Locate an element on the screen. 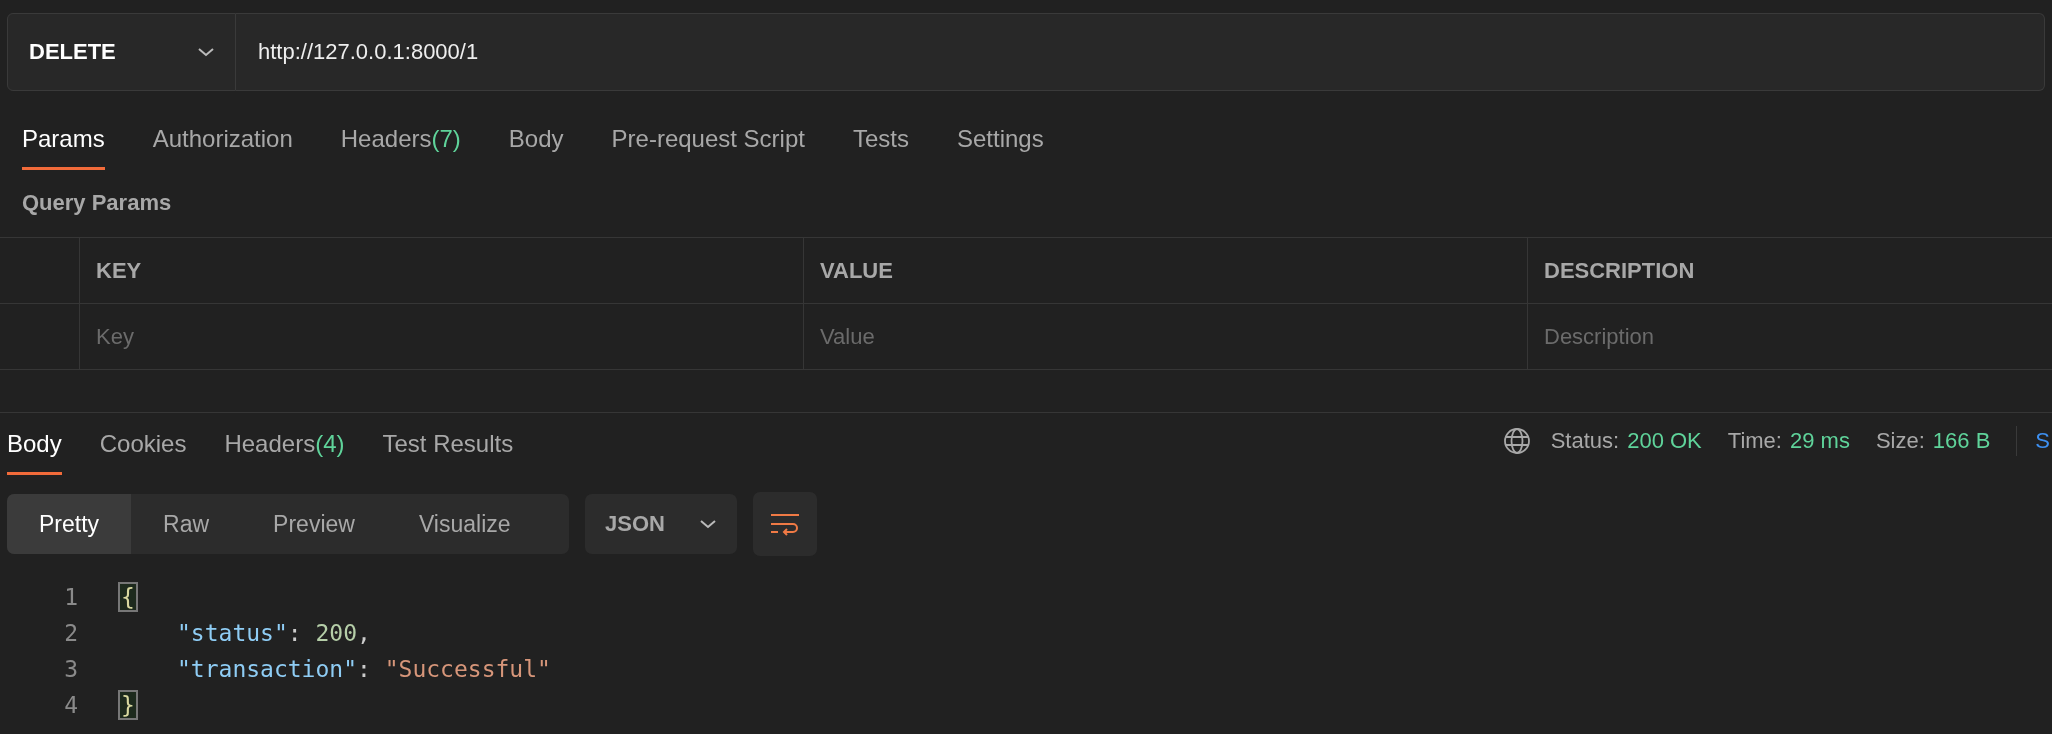 This screenshot has width=2052, height=734. request-tab: Headers(7) is located at coordinates (400, 147).